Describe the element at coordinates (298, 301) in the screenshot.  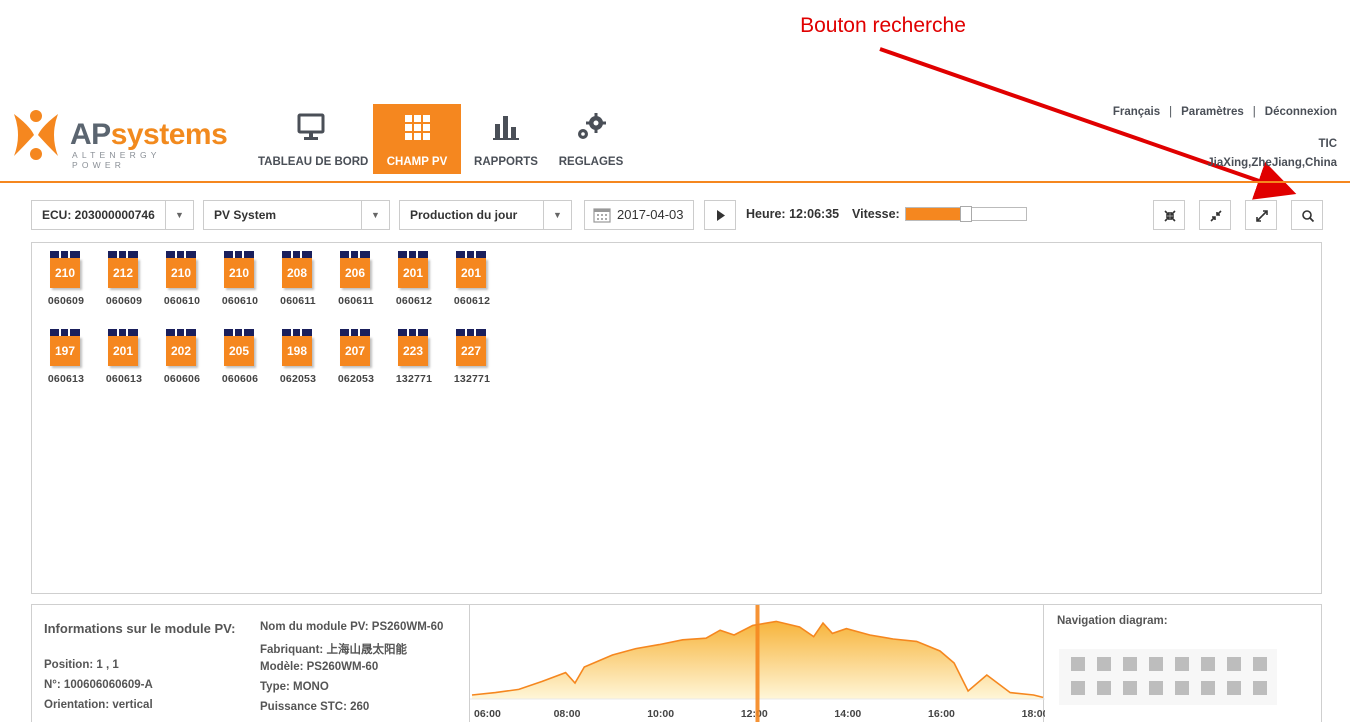
I see `module-id: 060611` at that location.